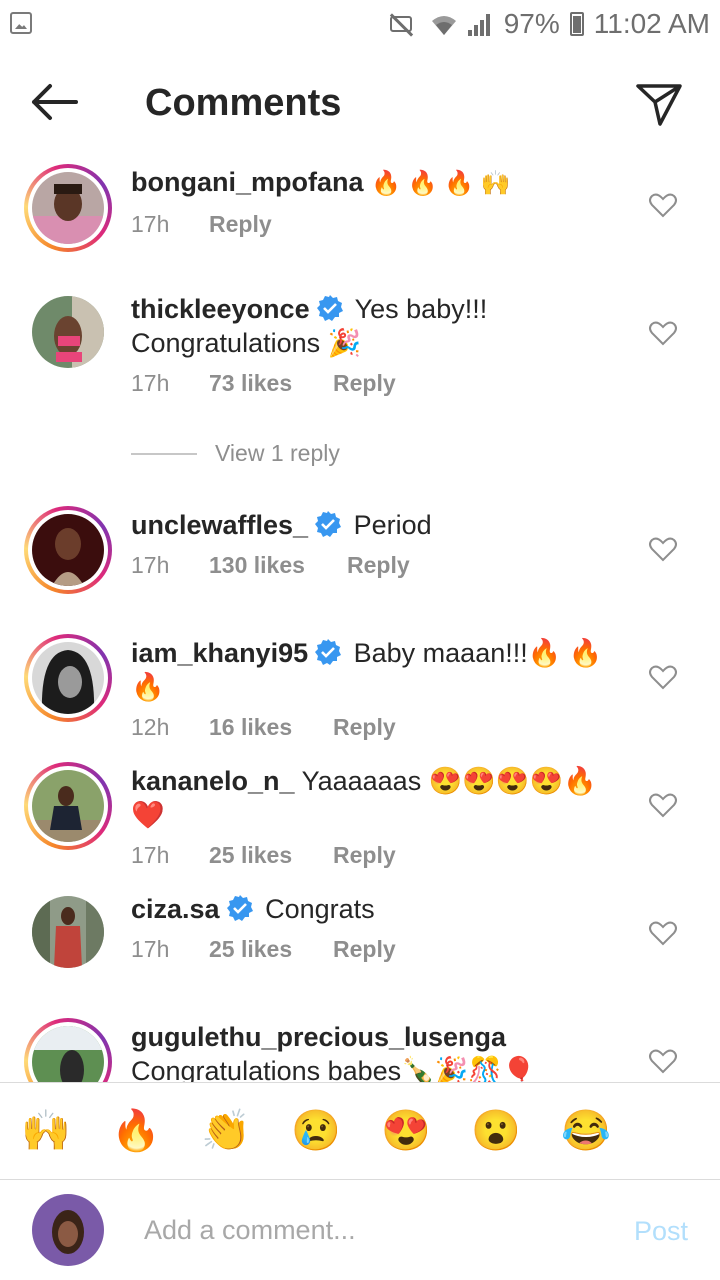  Describe the element at coordinates (164, 453) in the screenshot. I see `divider` at that location.